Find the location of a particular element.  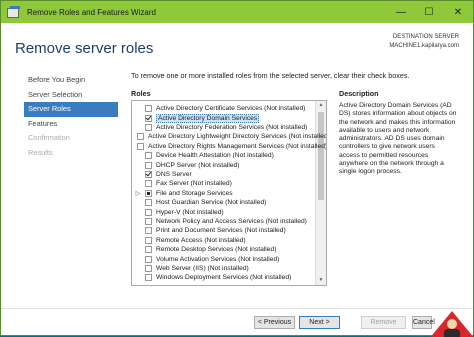

maximize-icon: ☐ is located at coordinates (429, 12).